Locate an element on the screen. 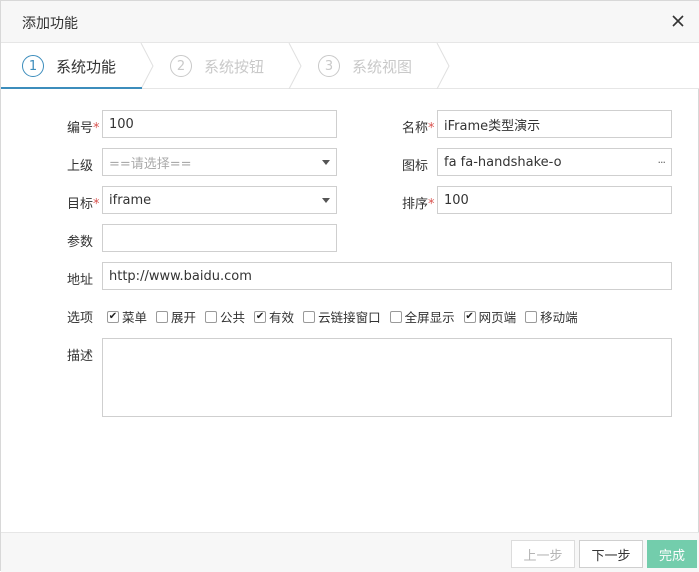 This screenshot has height=572, width=699. description-textarea is located at coordinates (387, 377).